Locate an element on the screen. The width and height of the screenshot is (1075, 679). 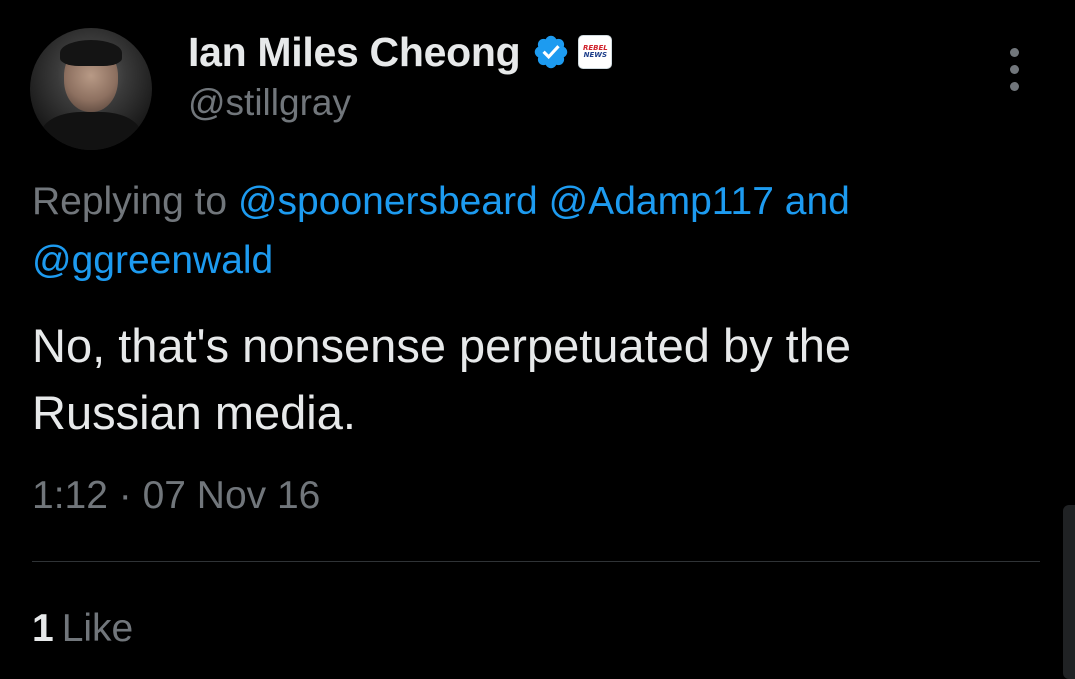
mention-conjunction: and is located at coordinates (817, 201).